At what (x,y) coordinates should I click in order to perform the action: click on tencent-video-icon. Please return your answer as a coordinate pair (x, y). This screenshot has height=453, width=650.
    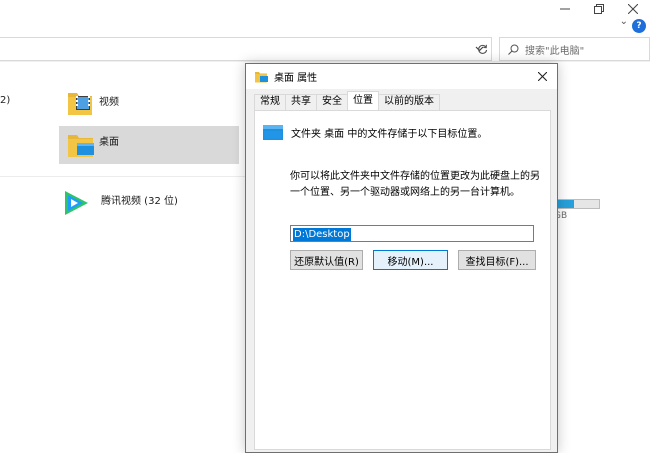
    Looking at the image, I should click on (76, 203).